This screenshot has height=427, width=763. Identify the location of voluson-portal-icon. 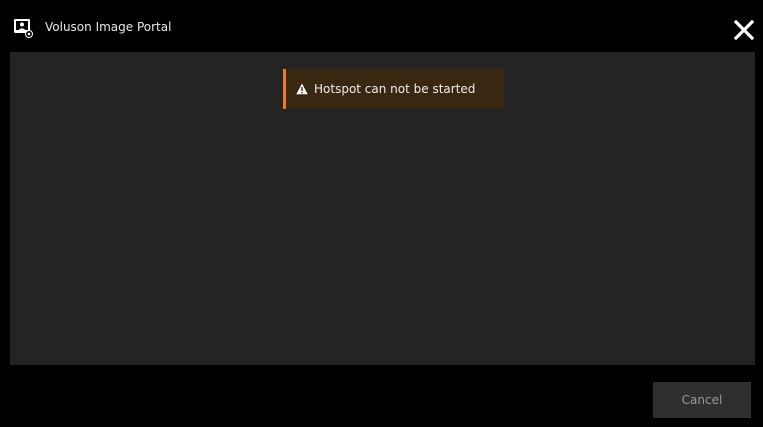
(23, 28).